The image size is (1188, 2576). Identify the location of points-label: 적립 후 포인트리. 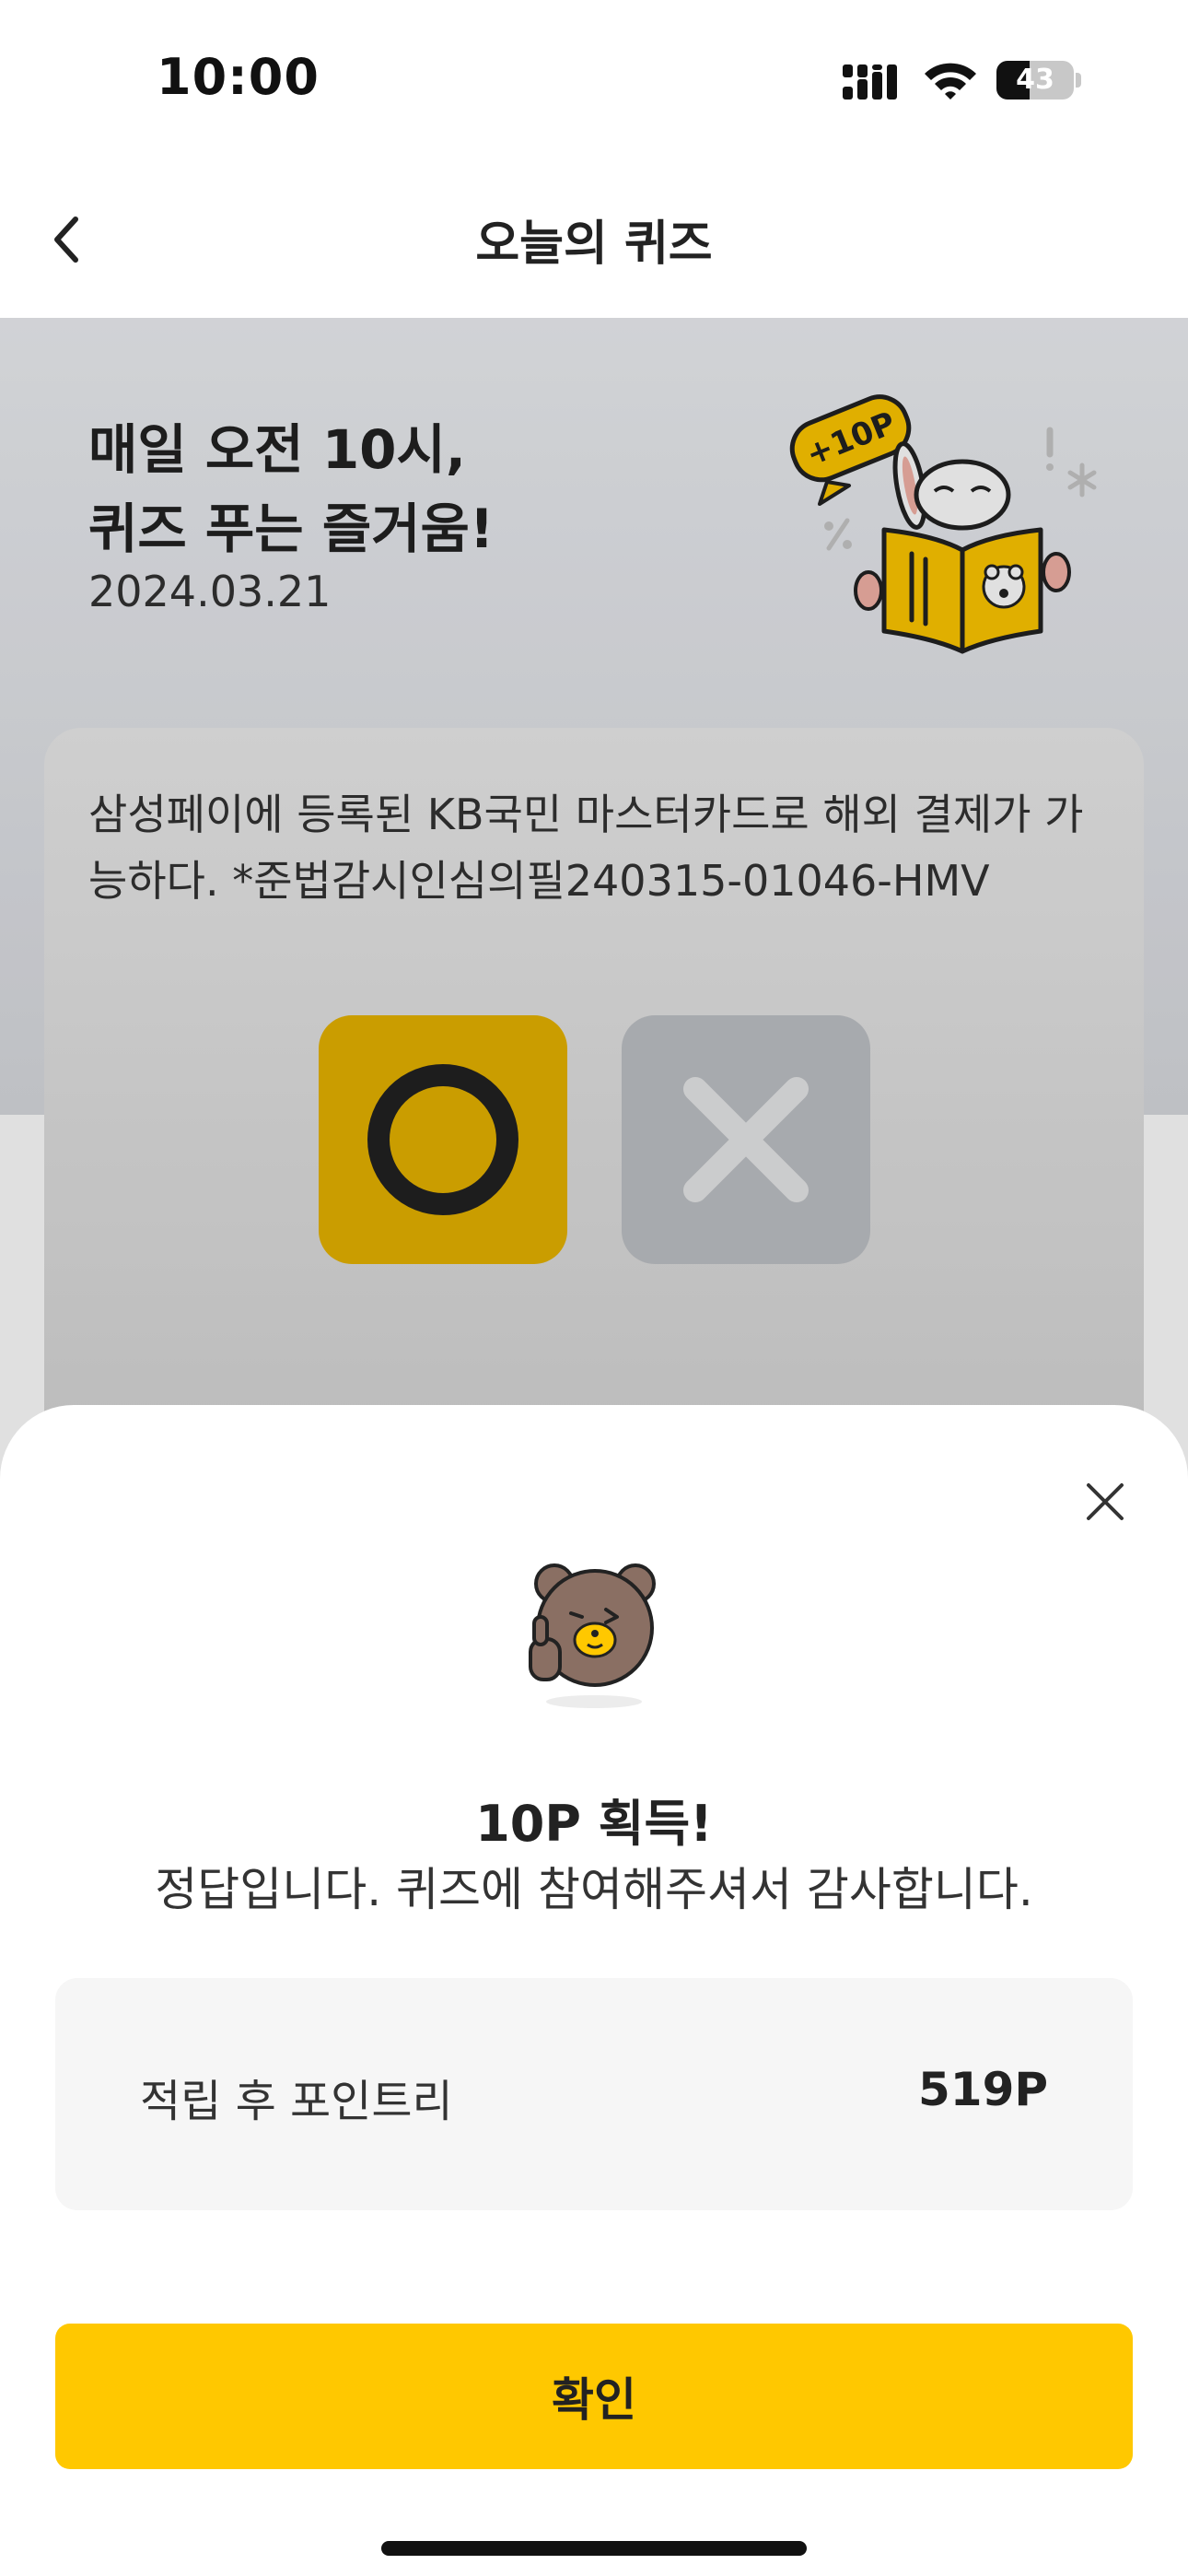
(296, 2101).